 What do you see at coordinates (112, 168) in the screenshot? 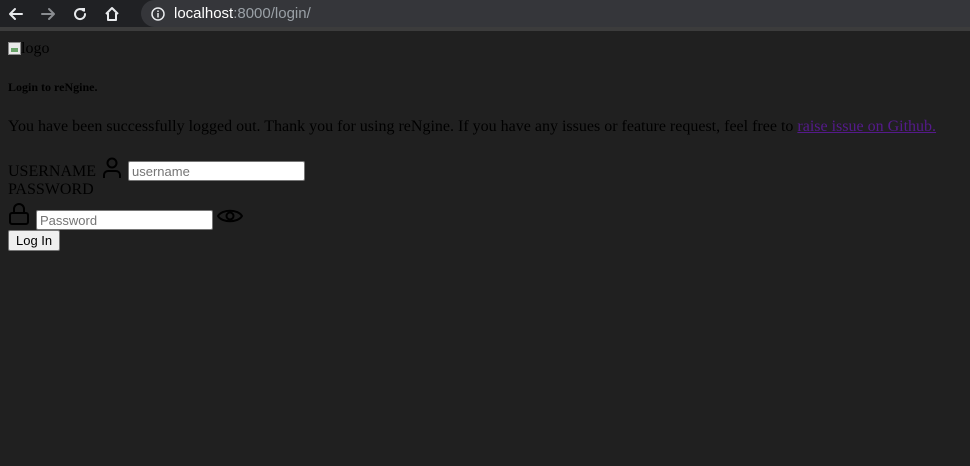
I see `user-icon` at bounding box center [112, 168].